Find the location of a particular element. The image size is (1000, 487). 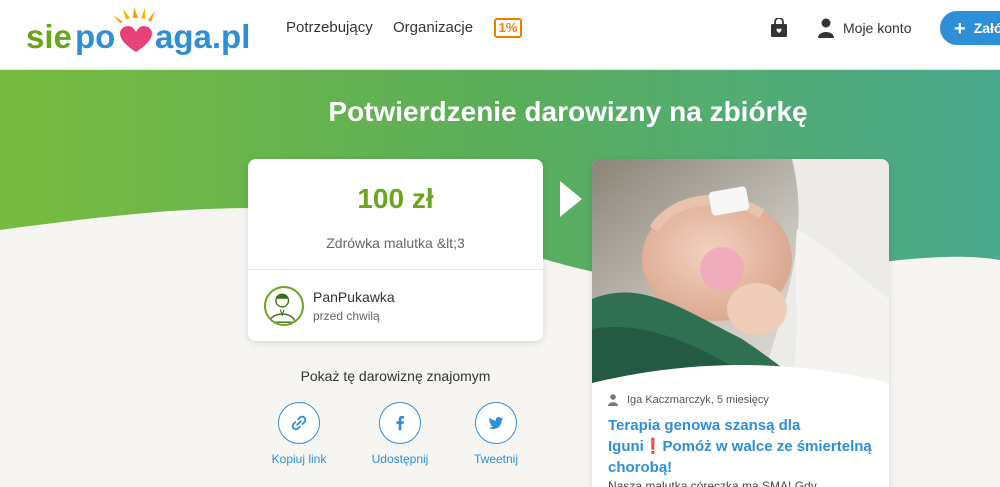

facebook-share-label: Udostępnij is located at coordinates (400, 459).